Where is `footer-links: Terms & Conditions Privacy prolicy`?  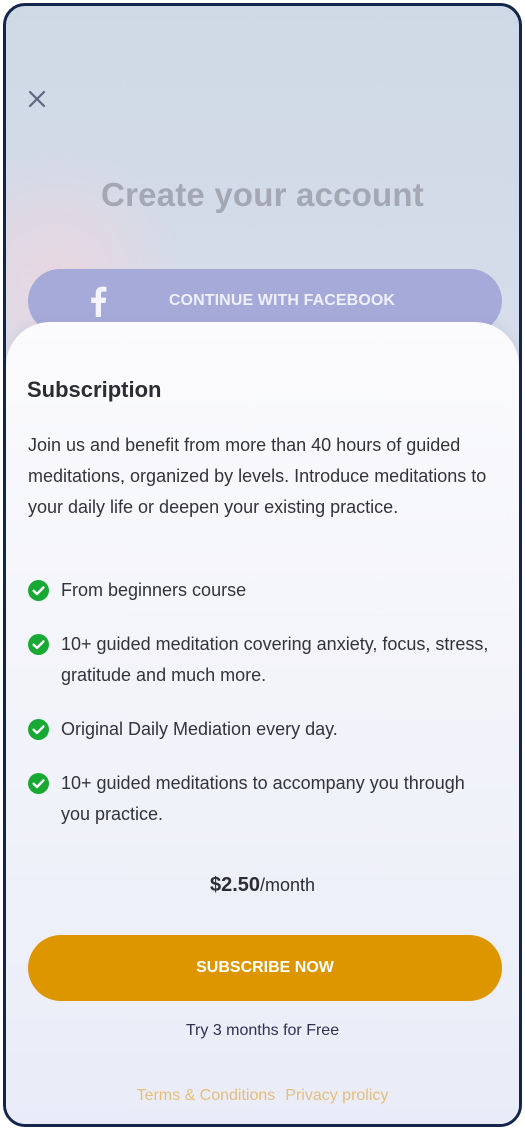
footer-links: Terms & Conditions Privacy prolicy is located at coordinates (262, 1096).